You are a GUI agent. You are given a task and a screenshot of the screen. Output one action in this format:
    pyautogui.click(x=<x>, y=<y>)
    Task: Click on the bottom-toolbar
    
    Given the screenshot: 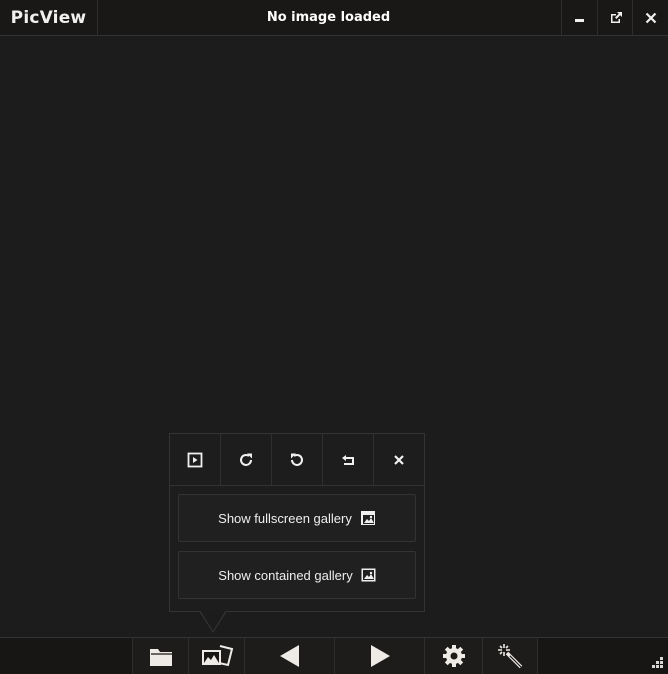 What is the action you would take?
    pyautogui.click(x=334, y=655)
    